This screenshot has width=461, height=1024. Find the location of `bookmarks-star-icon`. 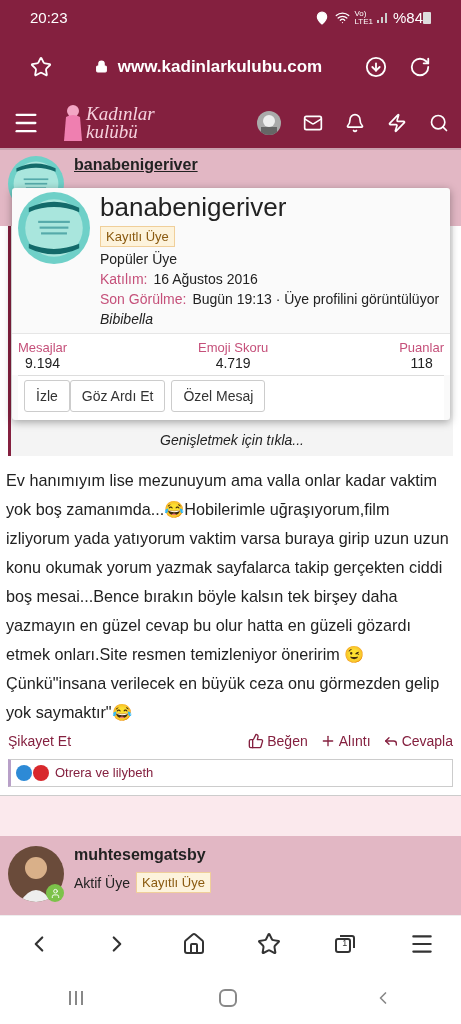

bookmarks-star-icon is located at coordinates (269, 943).